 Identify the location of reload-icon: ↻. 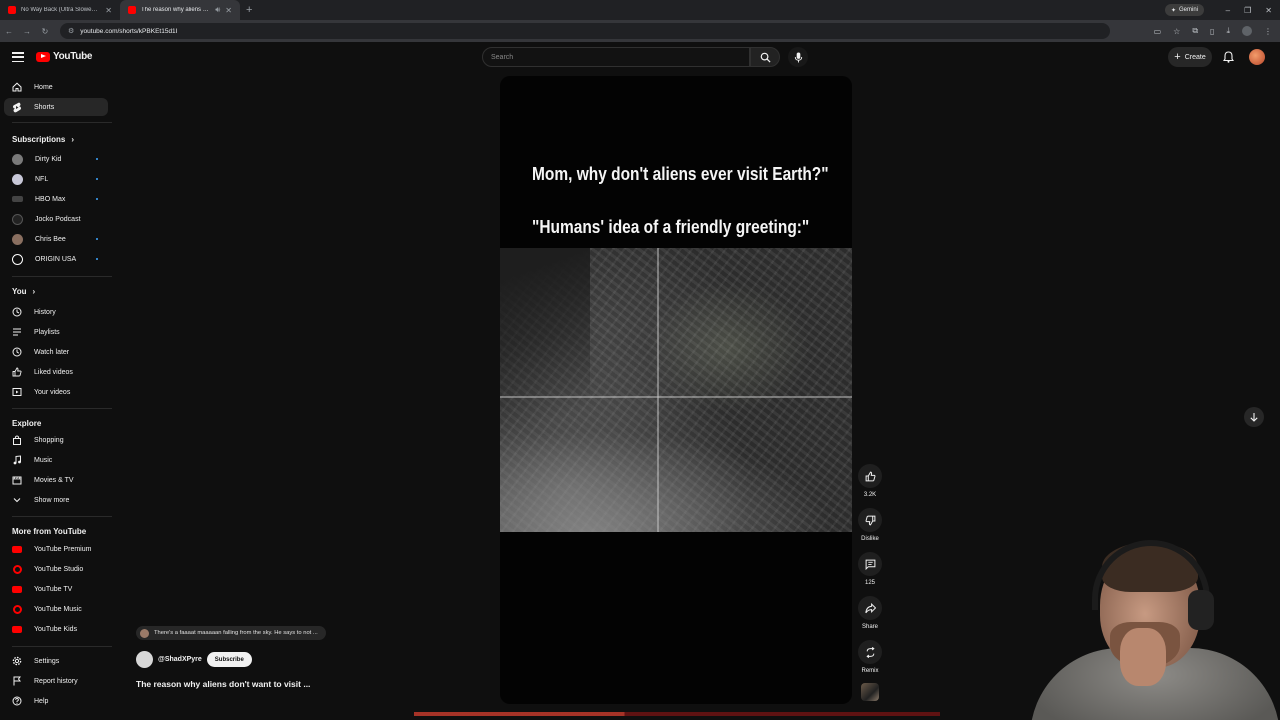
(45, 31).